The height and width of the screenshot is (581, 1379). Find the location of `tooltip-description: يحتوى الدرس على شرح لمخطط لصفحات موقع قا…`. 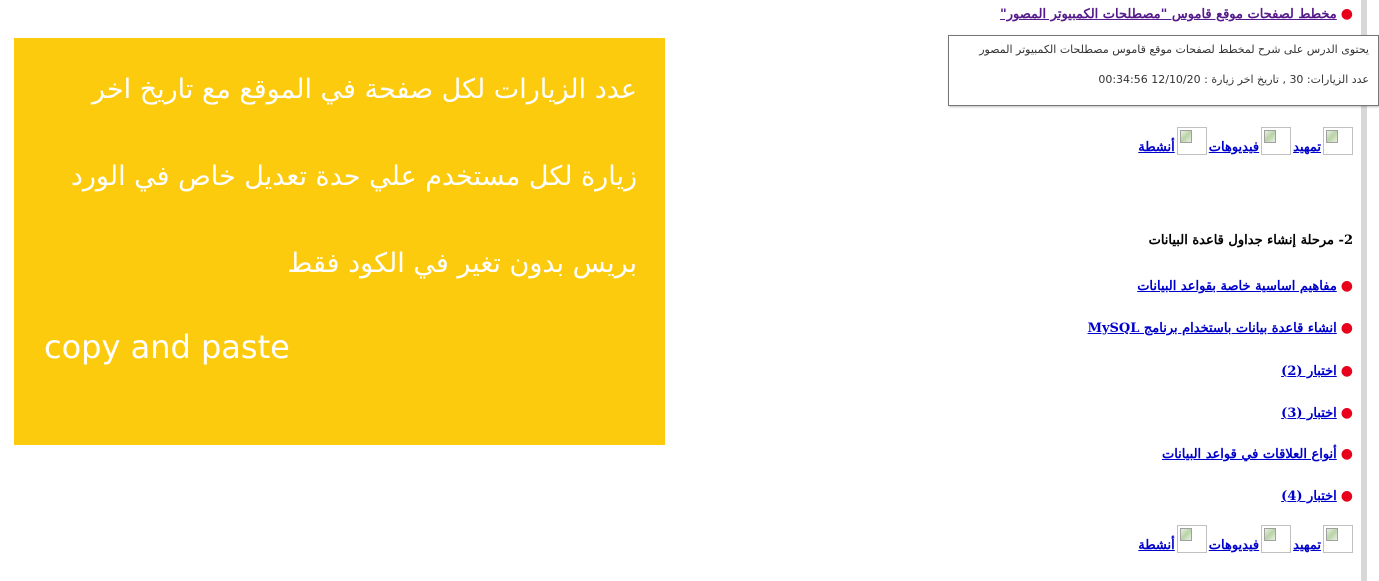

tooltip-description: يحتوى الدرس على شرح لمخطط لصفحات موقع قا… is located at coordinates (1174, 49).